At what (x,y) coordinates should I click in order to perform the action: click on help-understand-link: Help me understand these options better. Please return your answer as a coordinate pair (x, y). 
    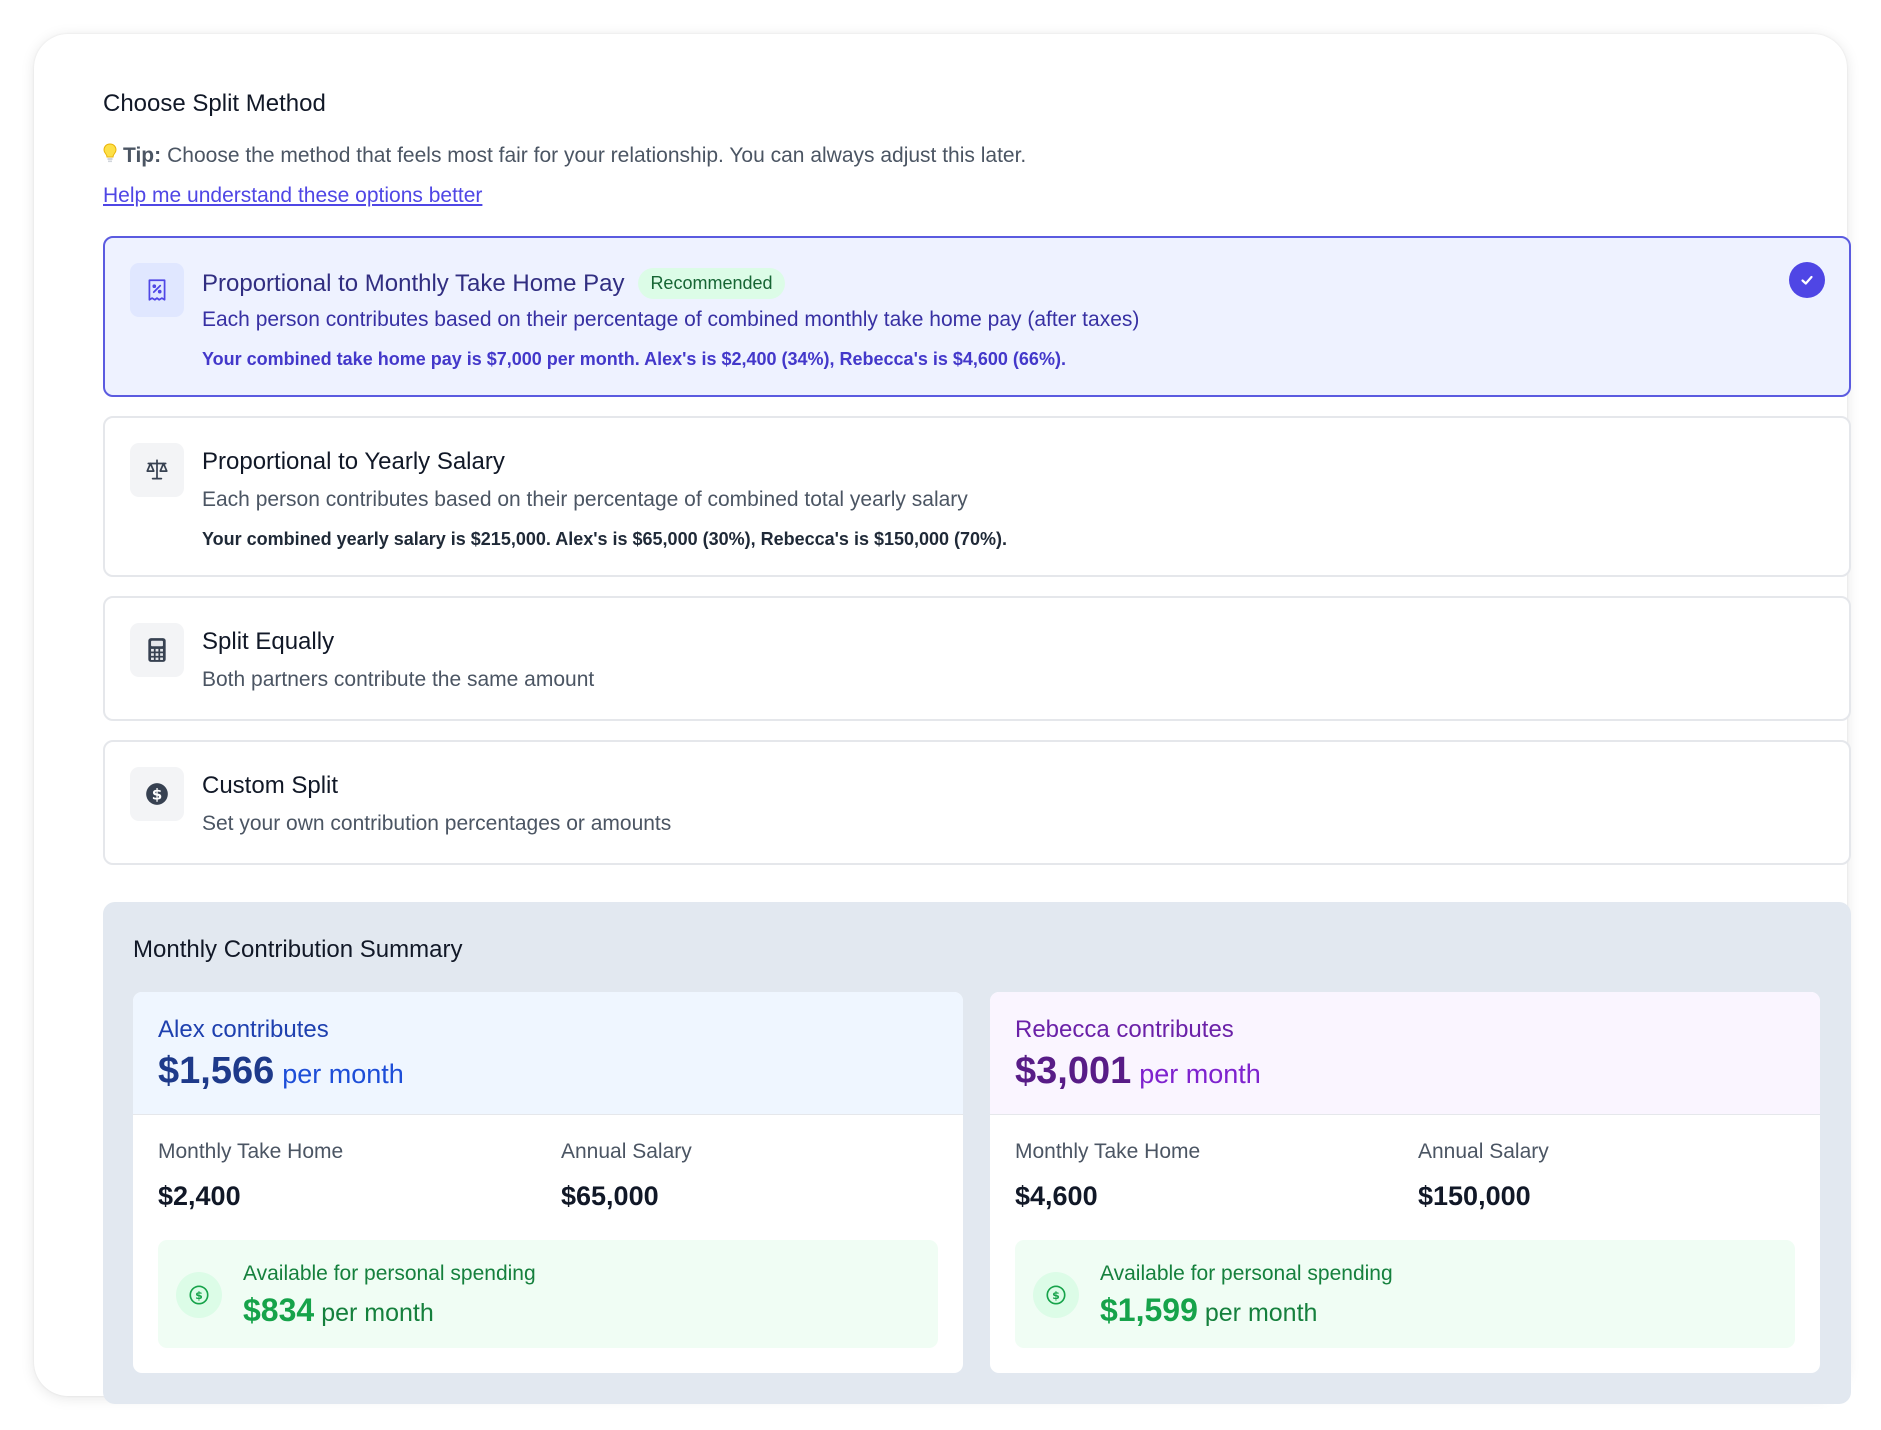
    Looking at the image, I should click on (292, 196).